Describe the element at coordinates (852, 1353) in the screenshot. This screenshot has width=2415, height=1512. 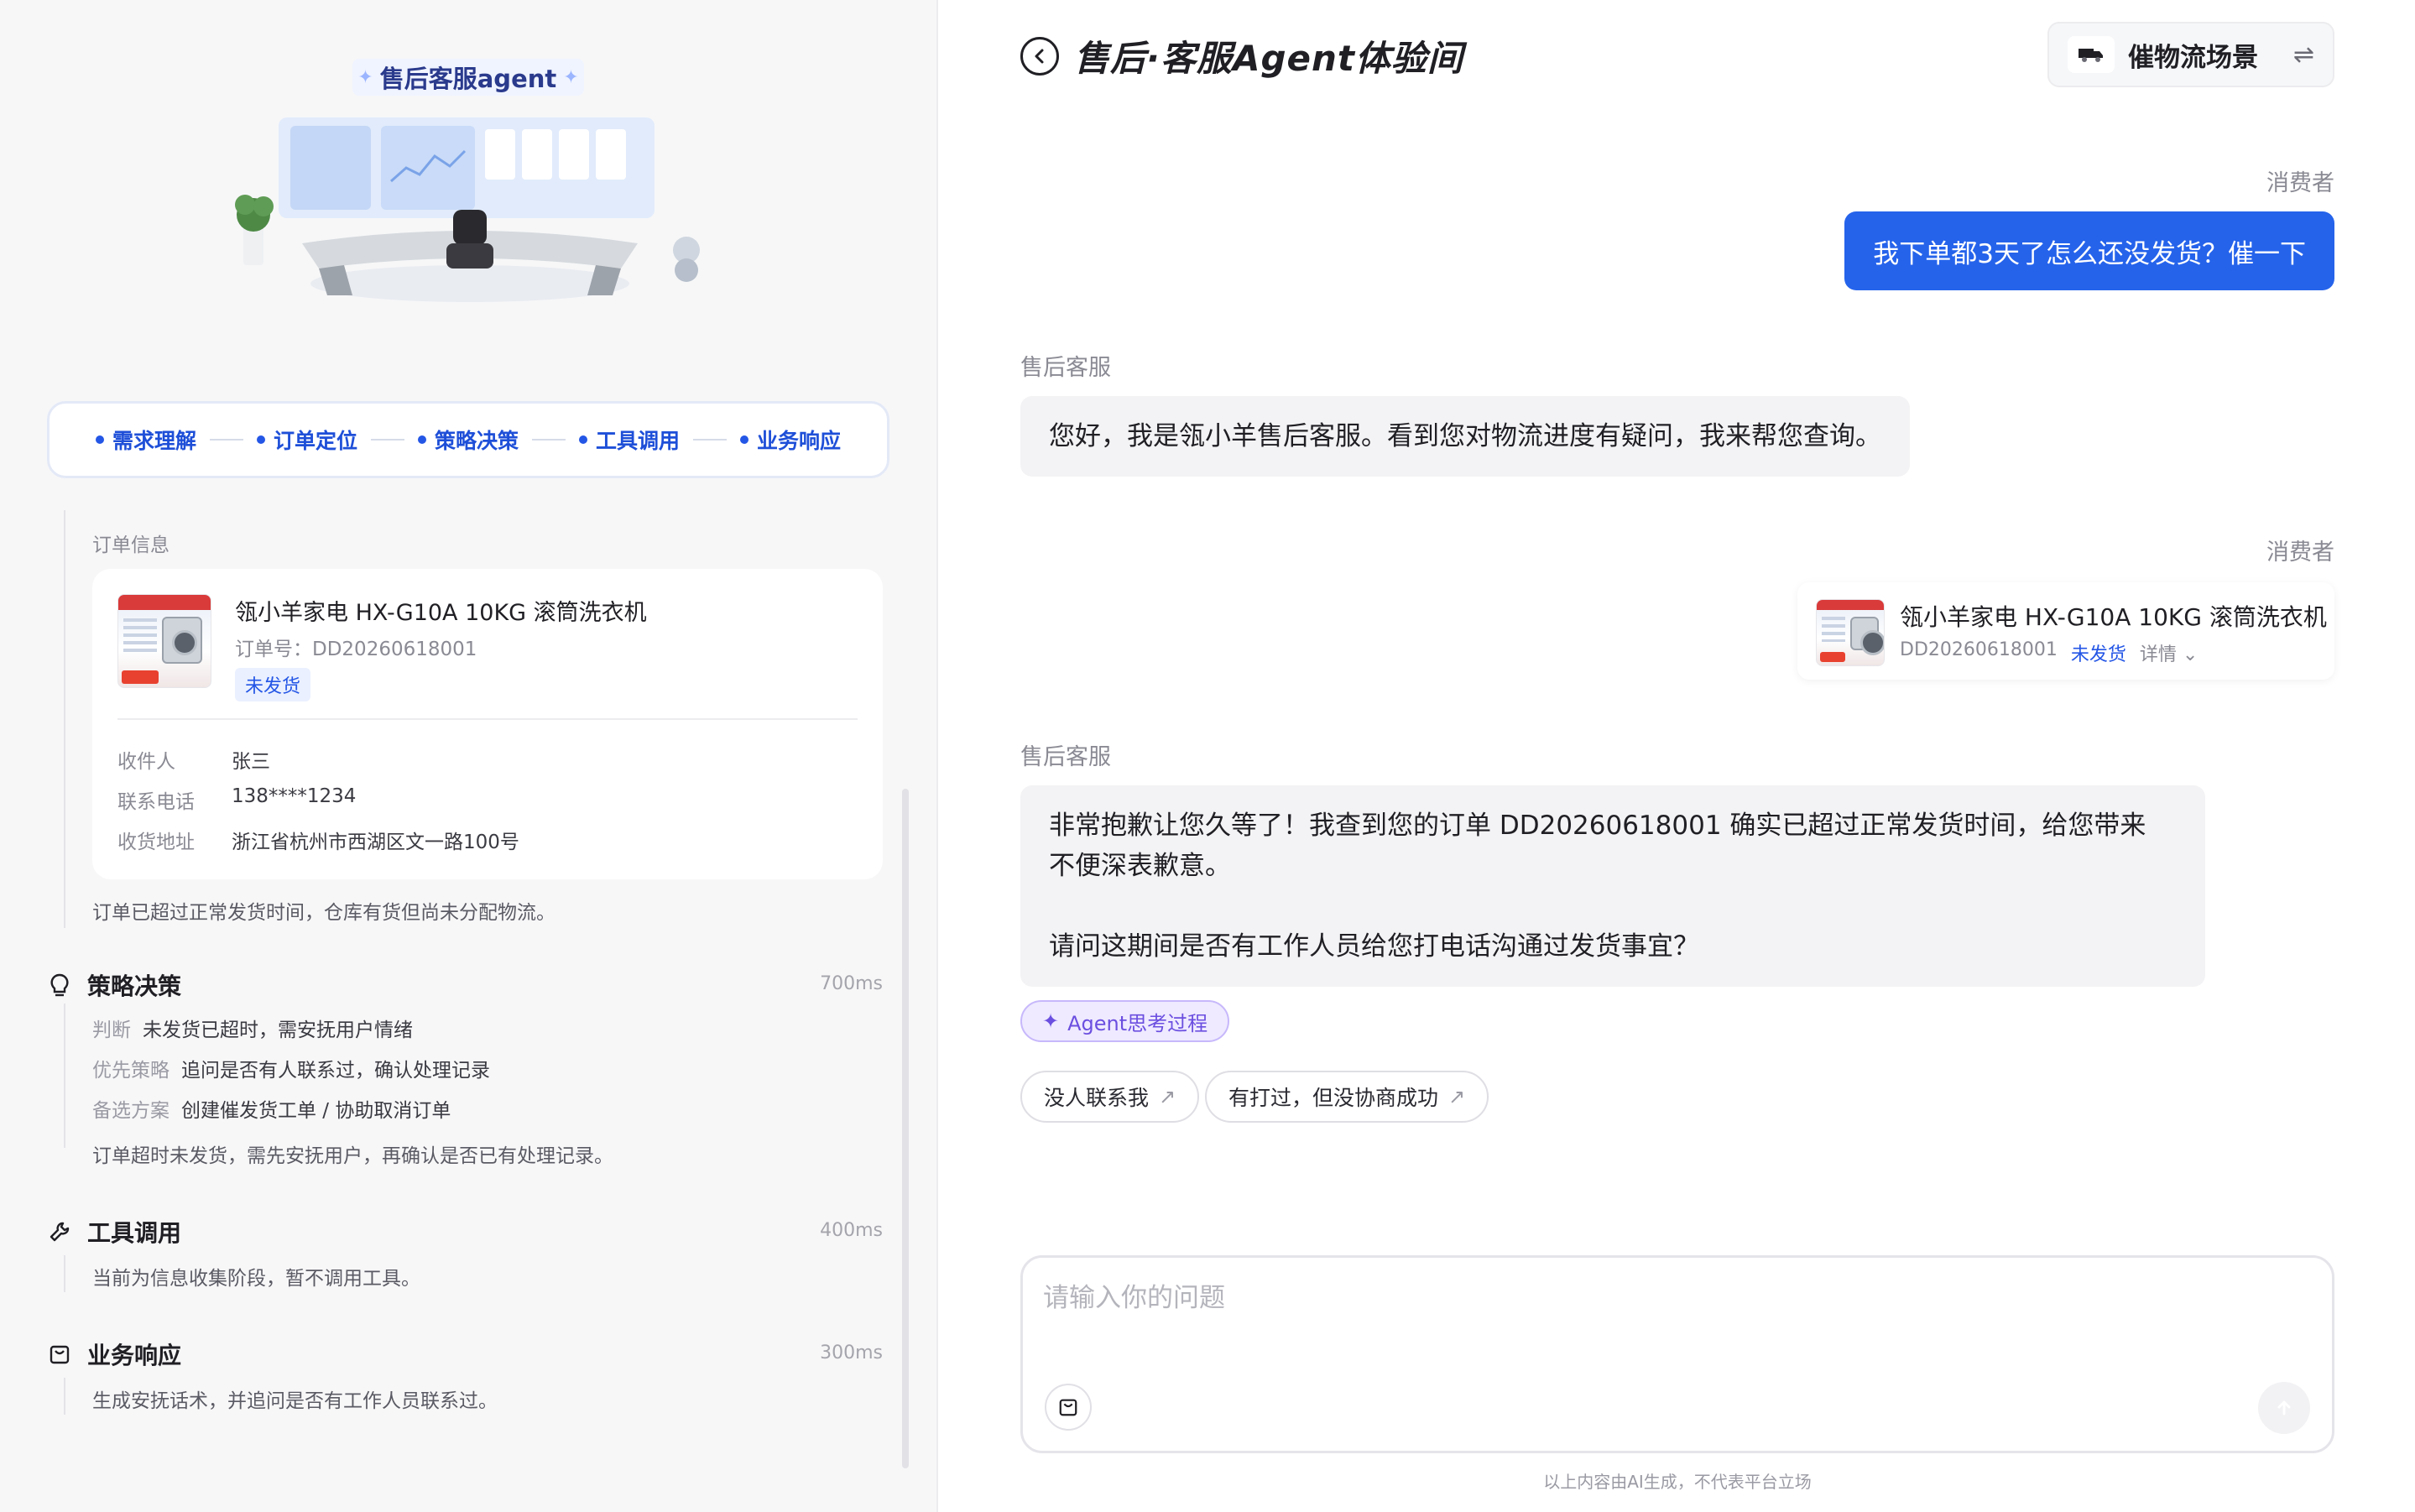
I see `response-duration: 300ms` at that location.